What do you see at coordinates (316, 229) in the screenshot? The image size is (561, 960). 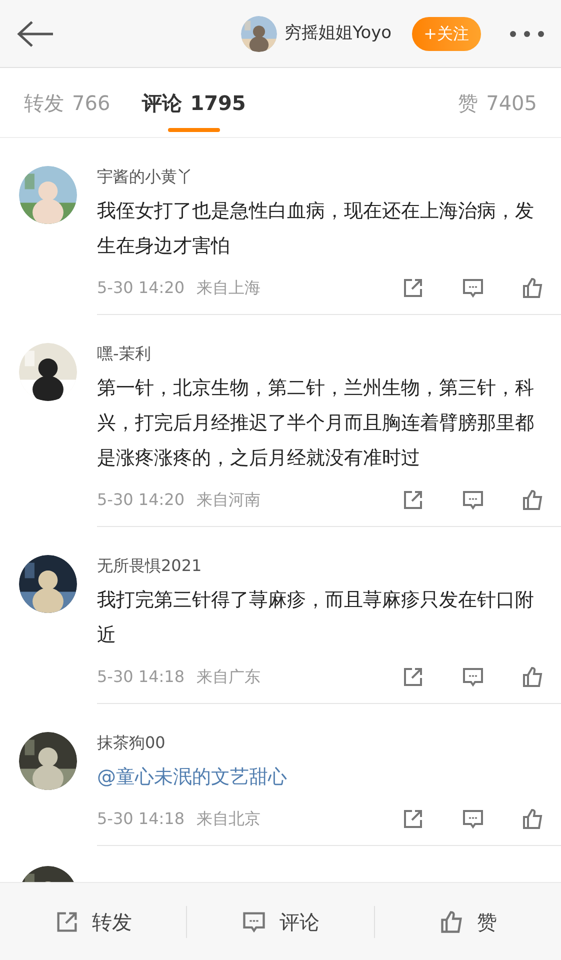 I see `comment-text: 我侄女打了也是急性白血病，现在还在上海治病，发生在身边才害怕` at bounding box center [316, 229].